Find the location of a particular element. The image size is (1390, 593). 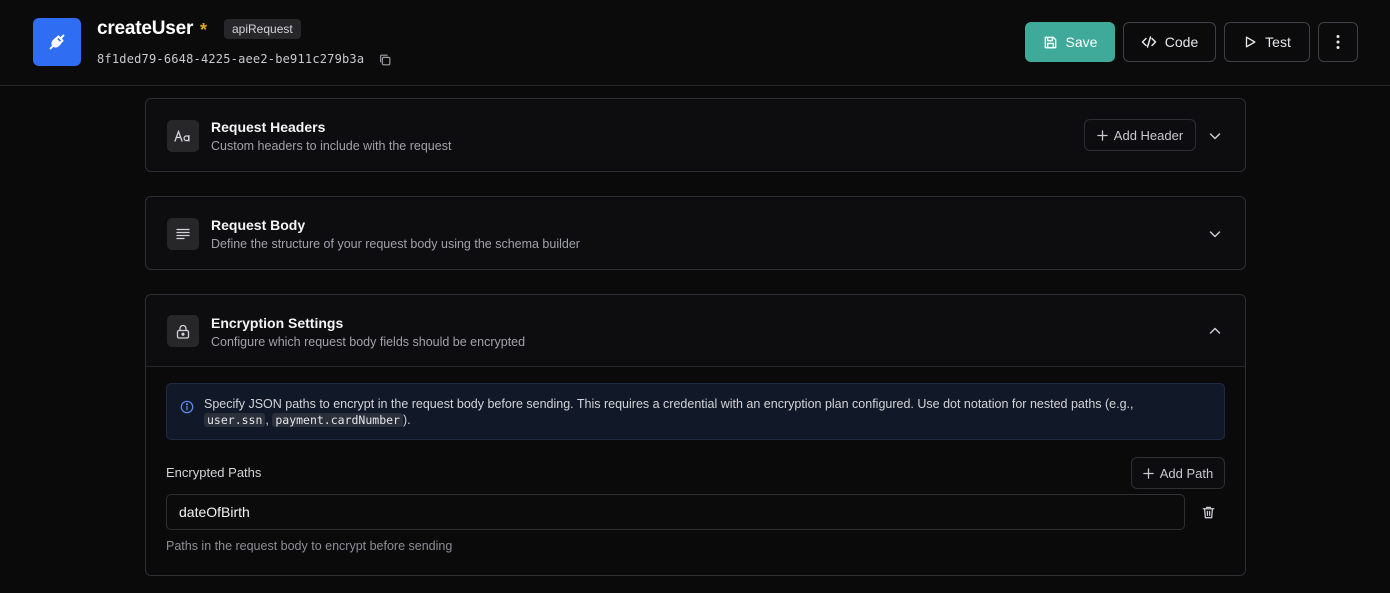

encrypted-path-input is located at coordinates (675, 512).